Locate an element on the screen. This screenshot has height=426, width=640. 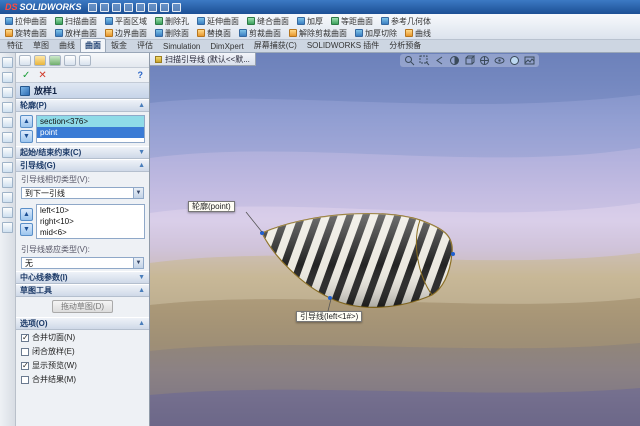
undo-icon is located at coordinates (140, 7).